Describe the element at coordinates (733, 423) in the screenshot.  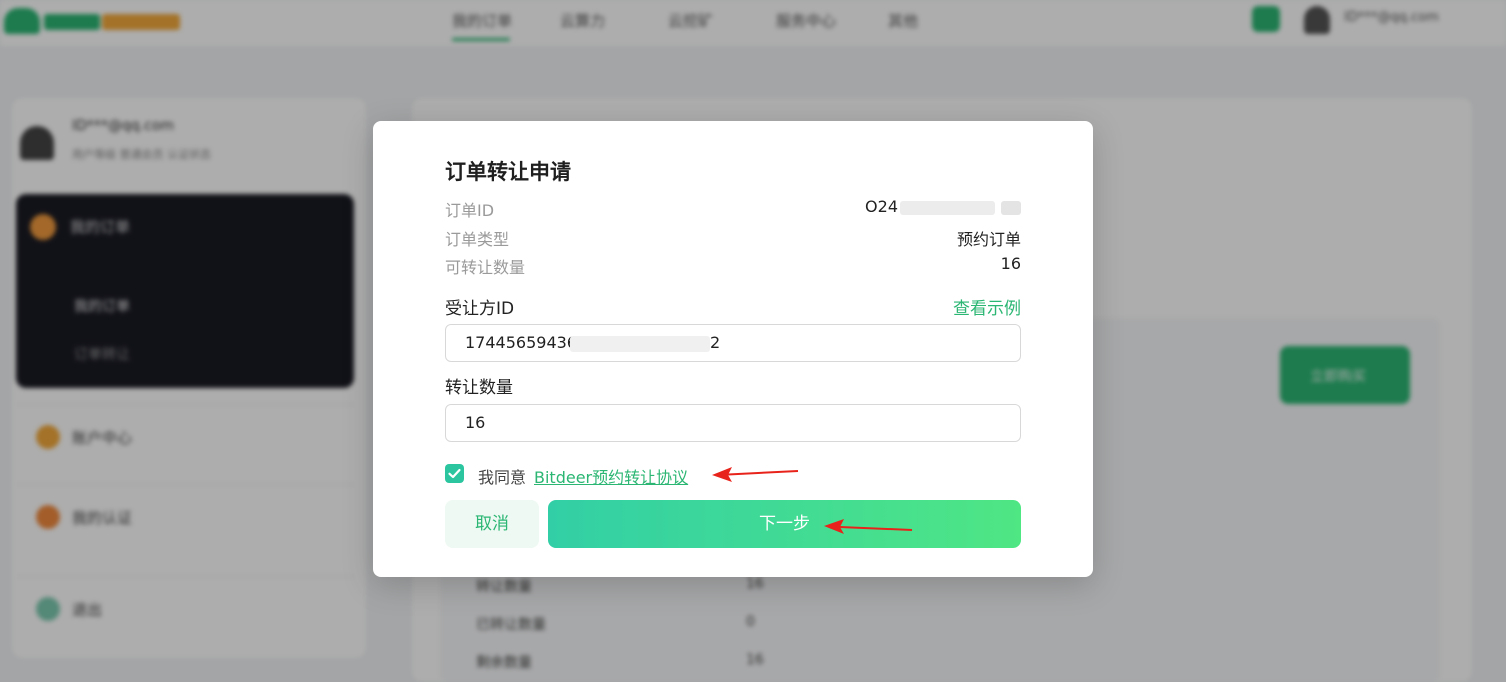
I see `quantity-input: 16` at that location.